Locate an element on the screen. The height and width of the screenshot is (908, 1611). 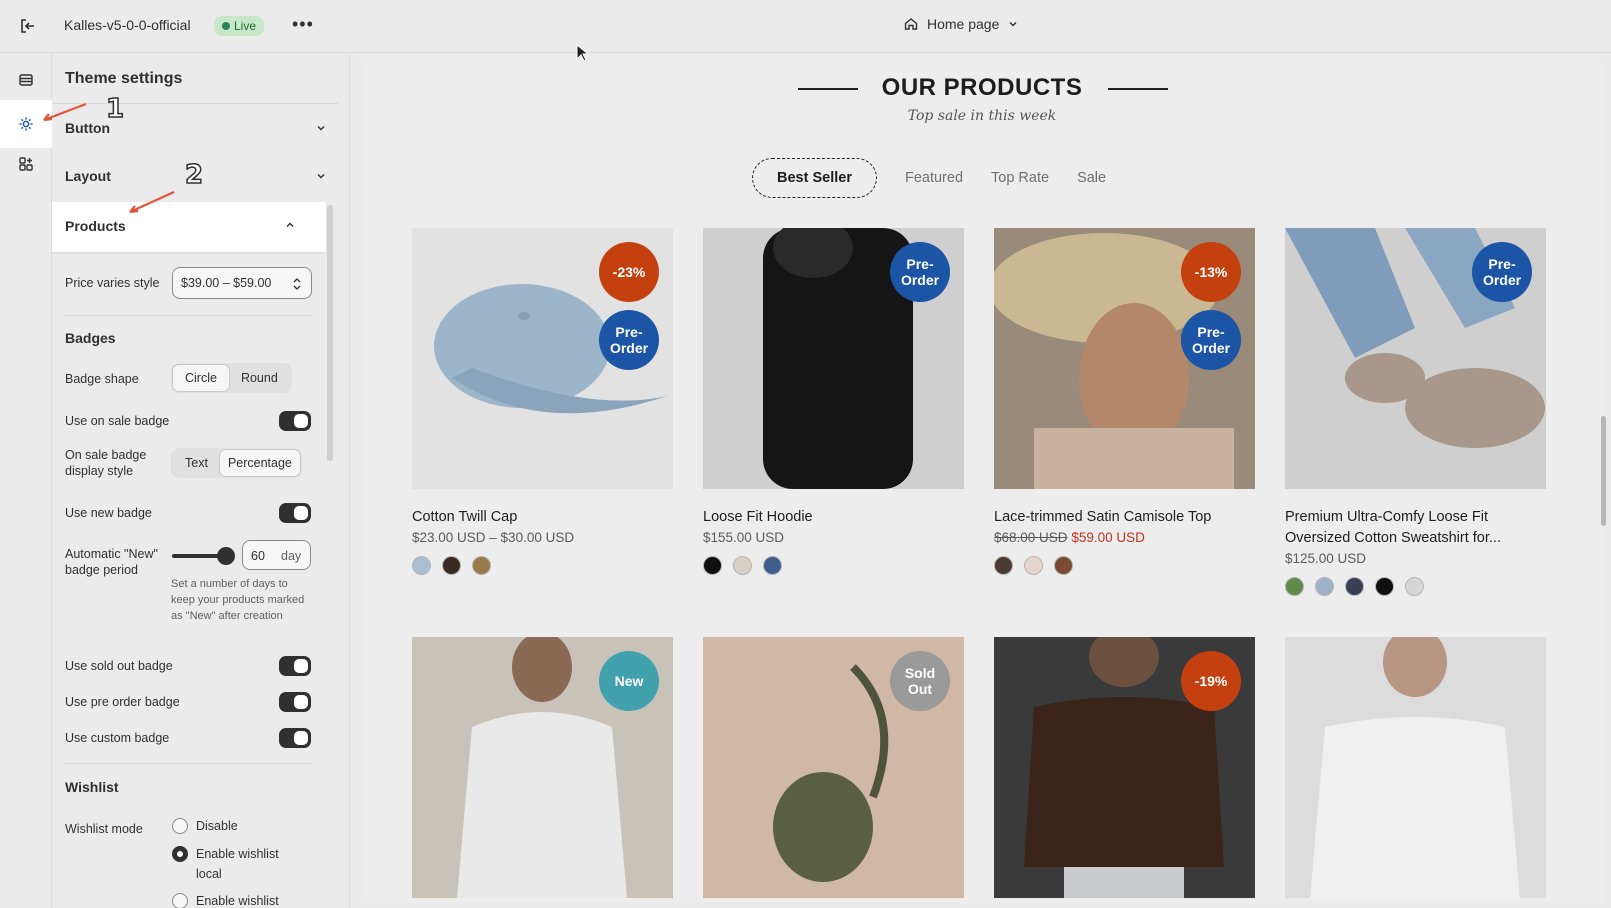
discount-badge: -23% is located at coordinates (629, 272).